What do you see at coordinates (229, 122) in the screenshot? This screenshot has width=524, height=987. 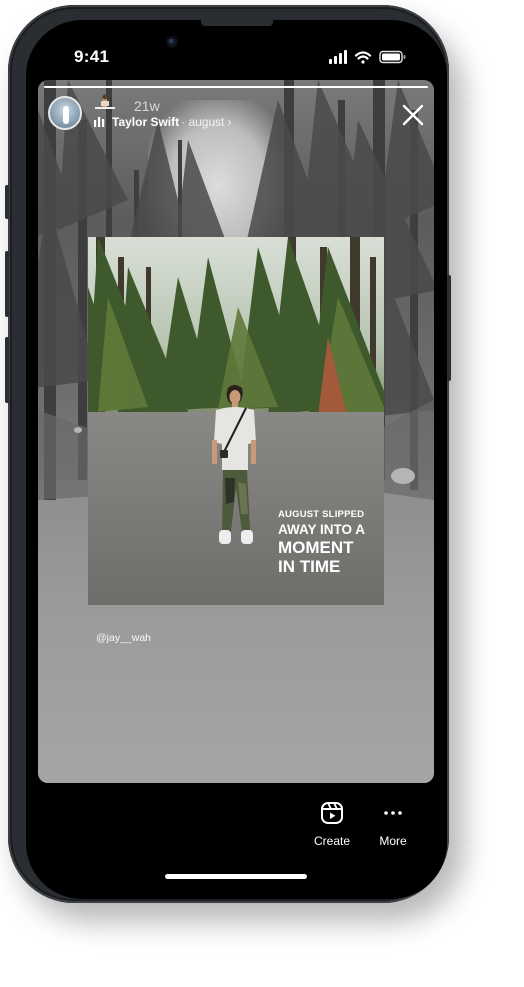 I see `chevron-right-icon: ›` at bounding box center [229, 122].